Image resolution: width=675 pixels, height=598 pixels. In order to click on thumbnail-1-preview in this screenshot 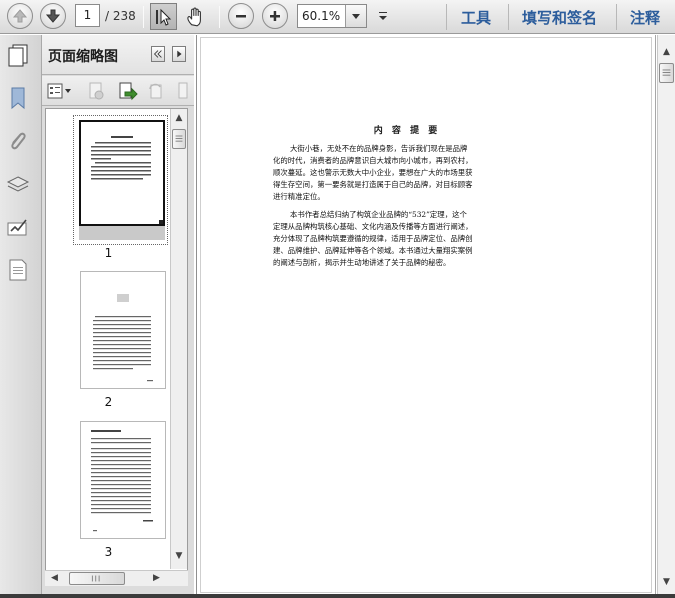, I will do `click(127, 180)`.